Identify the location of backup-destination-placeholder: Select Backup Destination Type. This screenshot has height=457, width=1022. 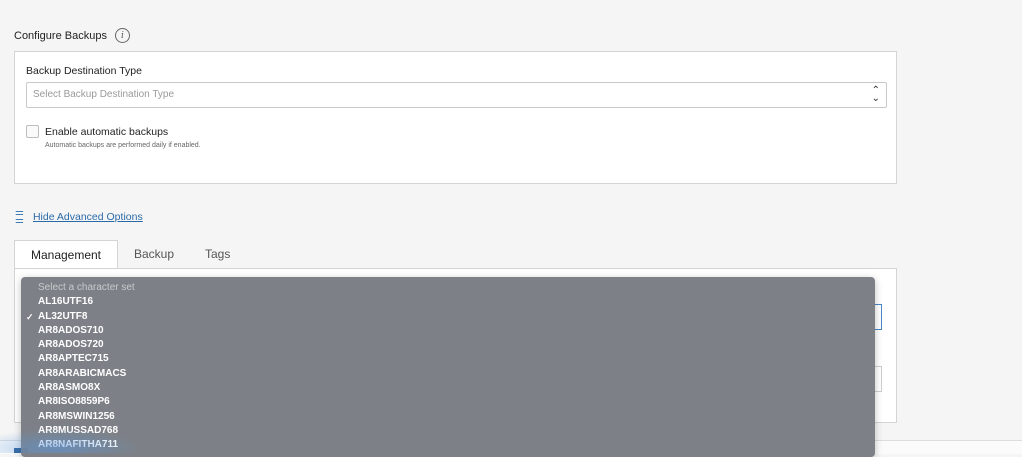
(104, 94).